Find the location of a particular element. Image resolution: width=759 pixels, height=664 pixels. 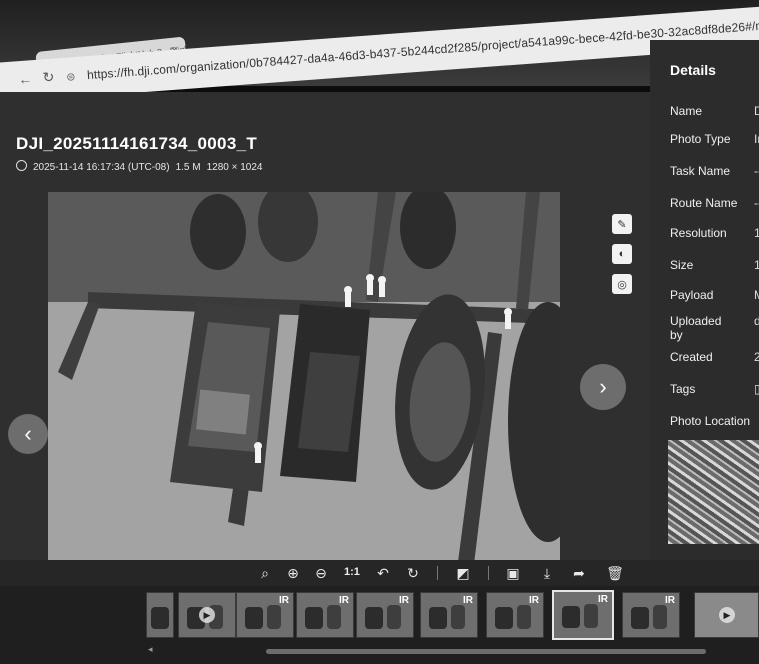

detail-label: Created is located at coordinates (691, 357).